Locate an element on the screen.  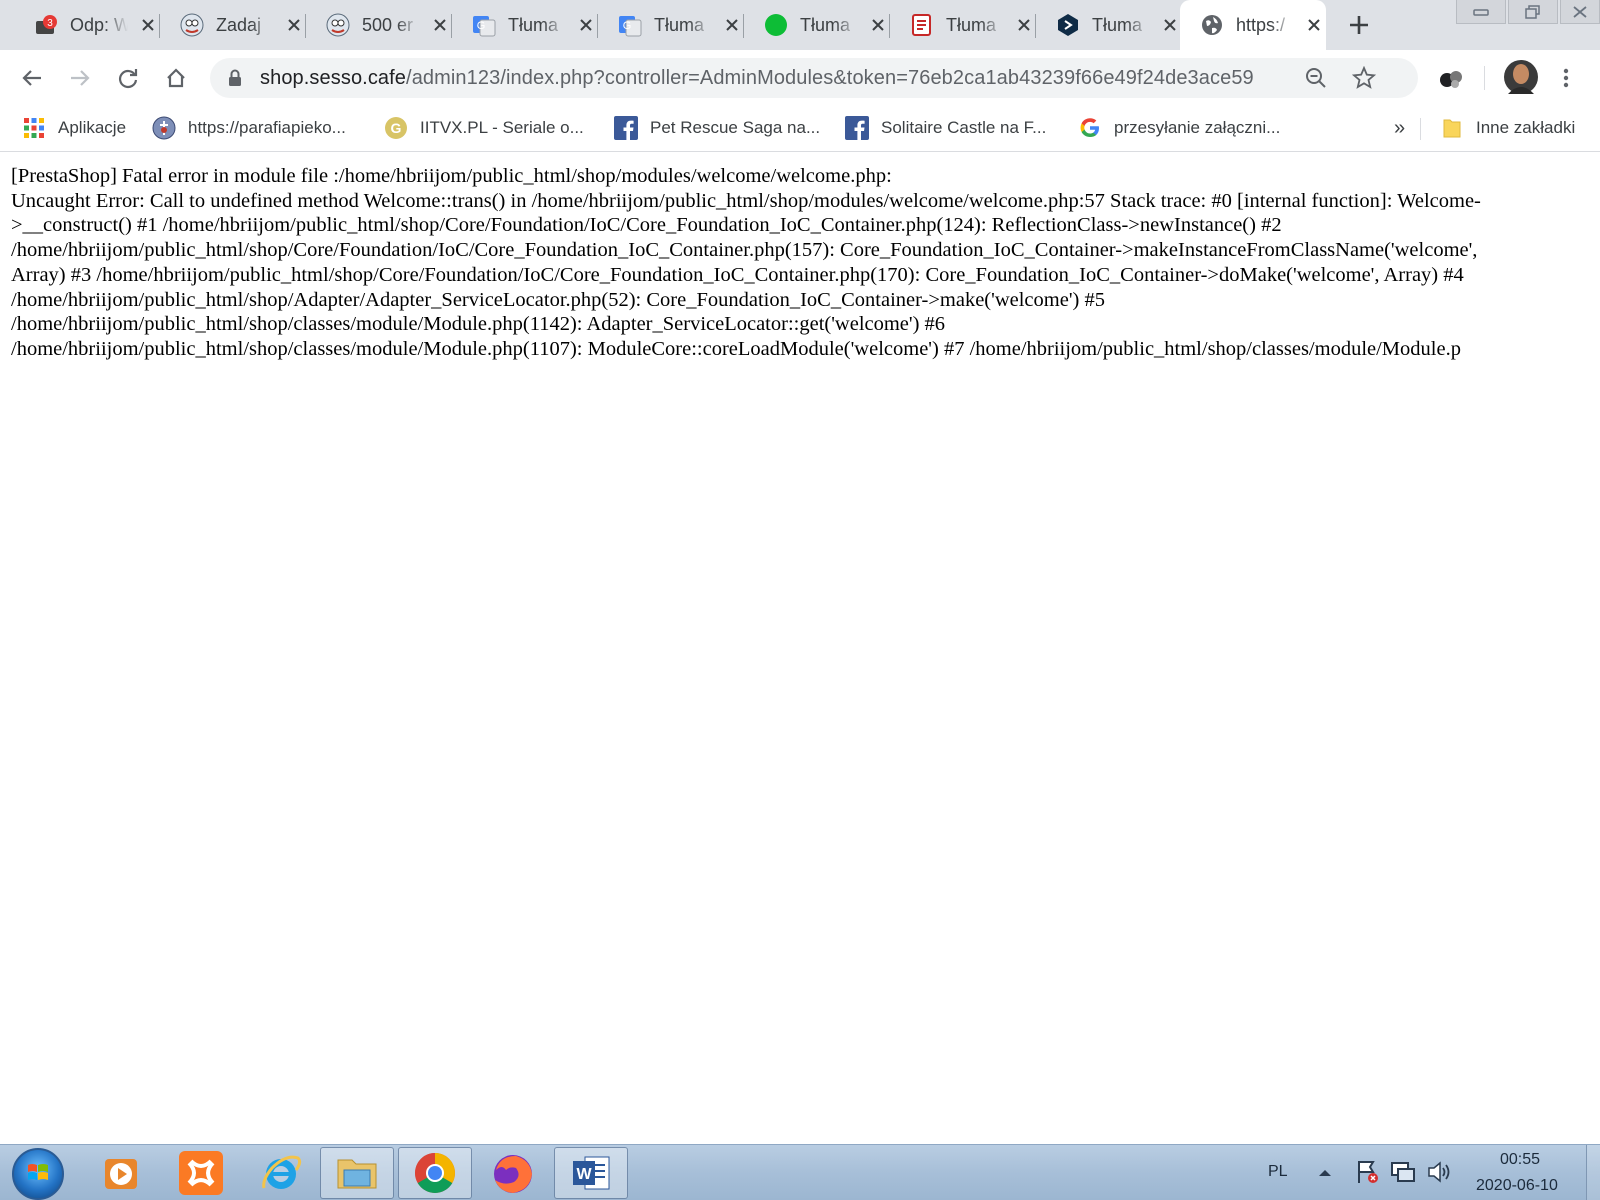
volume-icon is located at coordinates (1439, 1174).